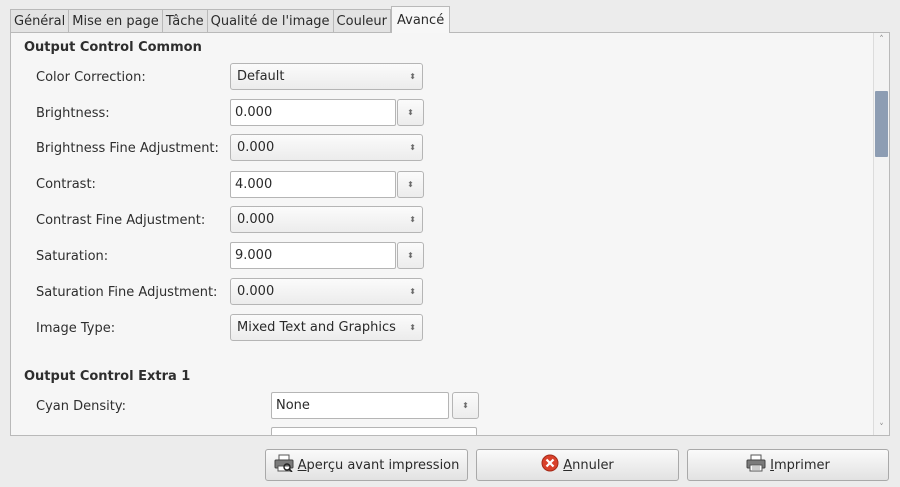 The image size is (900, 487). Describe the element at coordinates (316, 327) in the screenshot. I see `image-type-value: Mixed Text and Graphics` at that location.